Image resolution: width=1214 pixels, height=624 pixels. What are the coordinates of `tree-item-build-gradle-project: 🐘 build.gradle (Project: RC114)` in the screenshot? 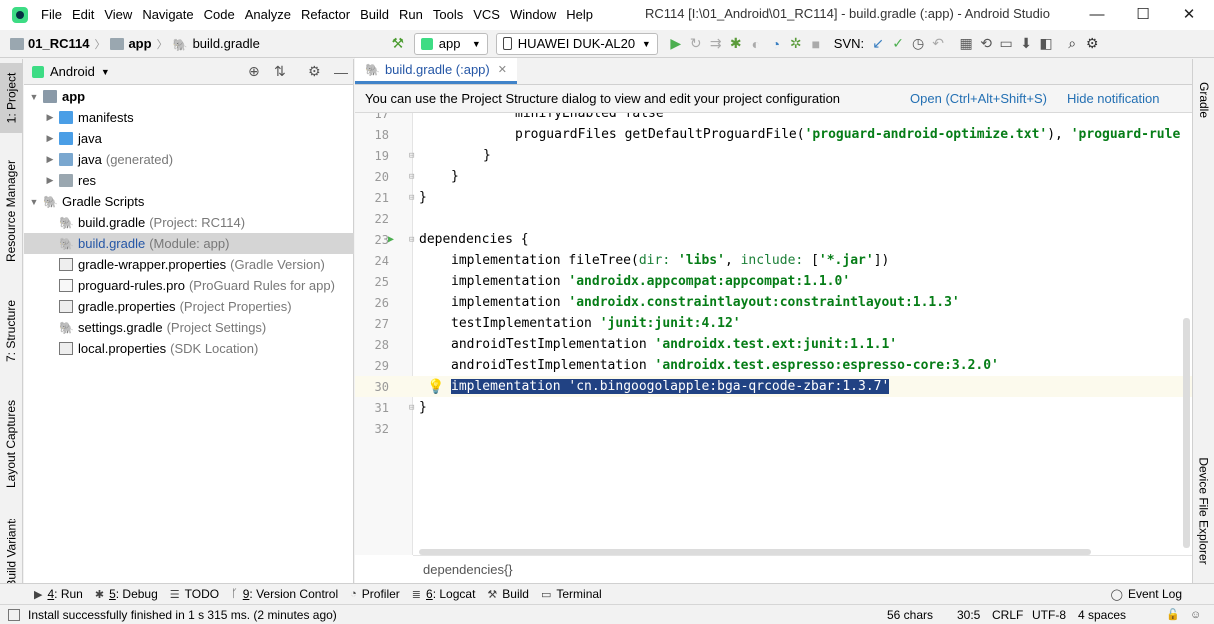 It's located at (189, 222).